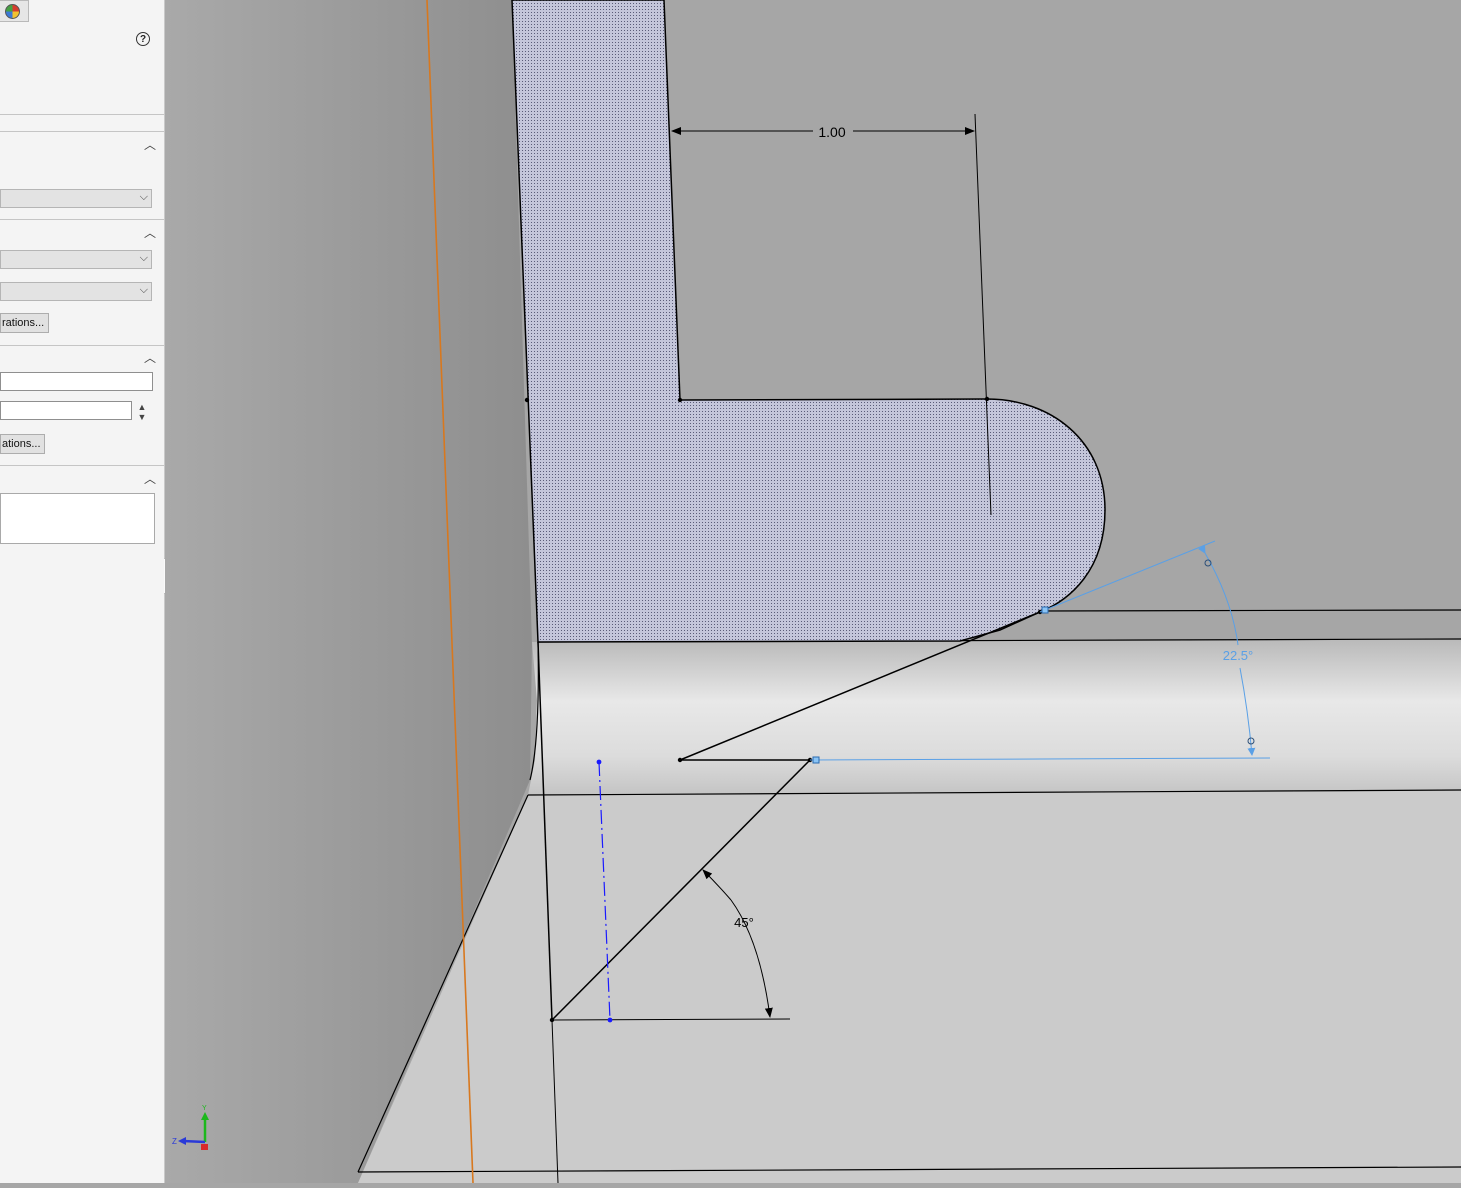  I want to click on group2-combo-2: ⌵, so click(76, 291).